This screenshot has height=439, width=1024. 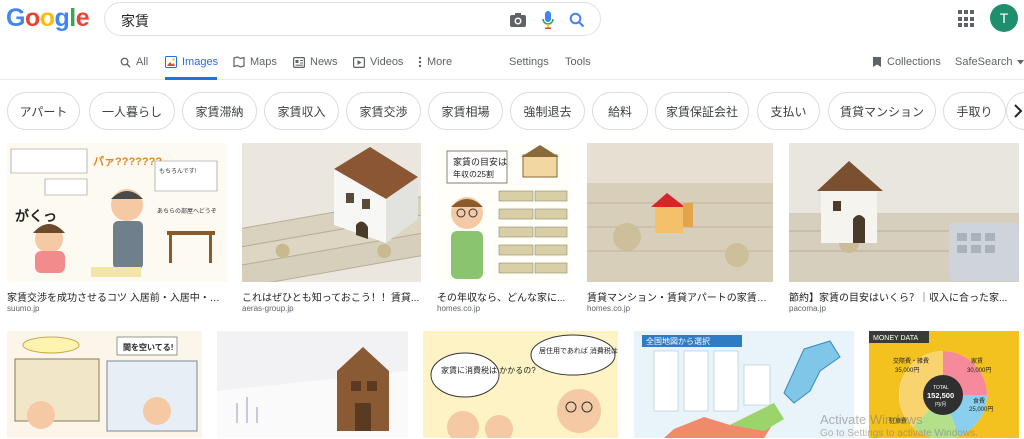 What do you see at coordinates (1018, 111) in the screenshot?
I see `chevron-right-icon` at bounding box center [1018, 111].